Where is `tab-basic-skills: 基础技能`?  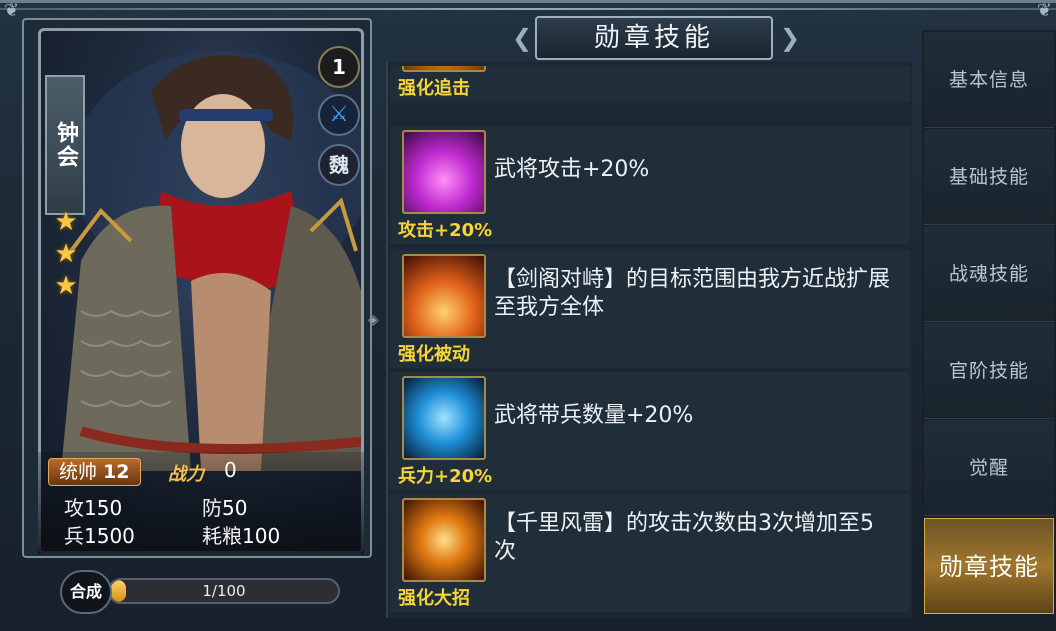 tab-basic-skills: 基础技能 is located at coordinates (989, 177).